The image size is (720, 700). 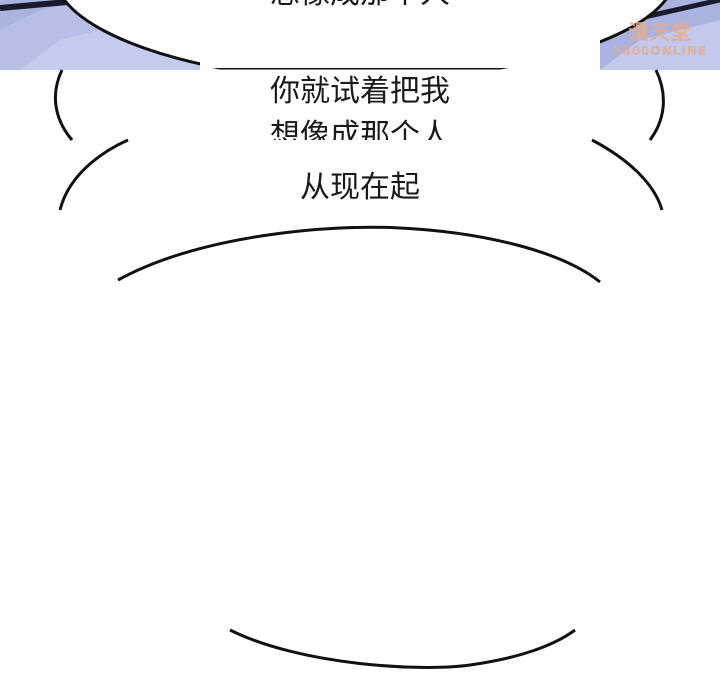 What do you see at coordinates (360, 91) in the screenshot?
I see `caption-line-1: 你就试着把我` at bounding box center [360, 91].